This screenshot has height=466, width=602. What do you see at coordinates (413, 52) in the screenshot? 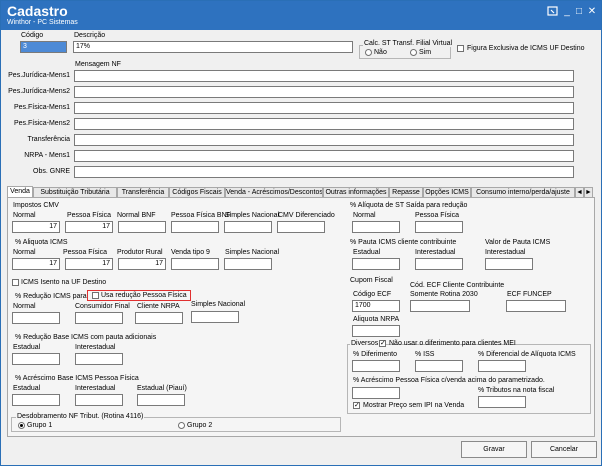
I see `calc-st-sim-radio` at bounding box center [413, 52].